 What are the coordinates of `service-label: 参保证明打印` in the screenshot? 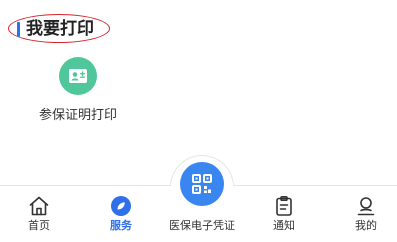 It's located at (77, 115).